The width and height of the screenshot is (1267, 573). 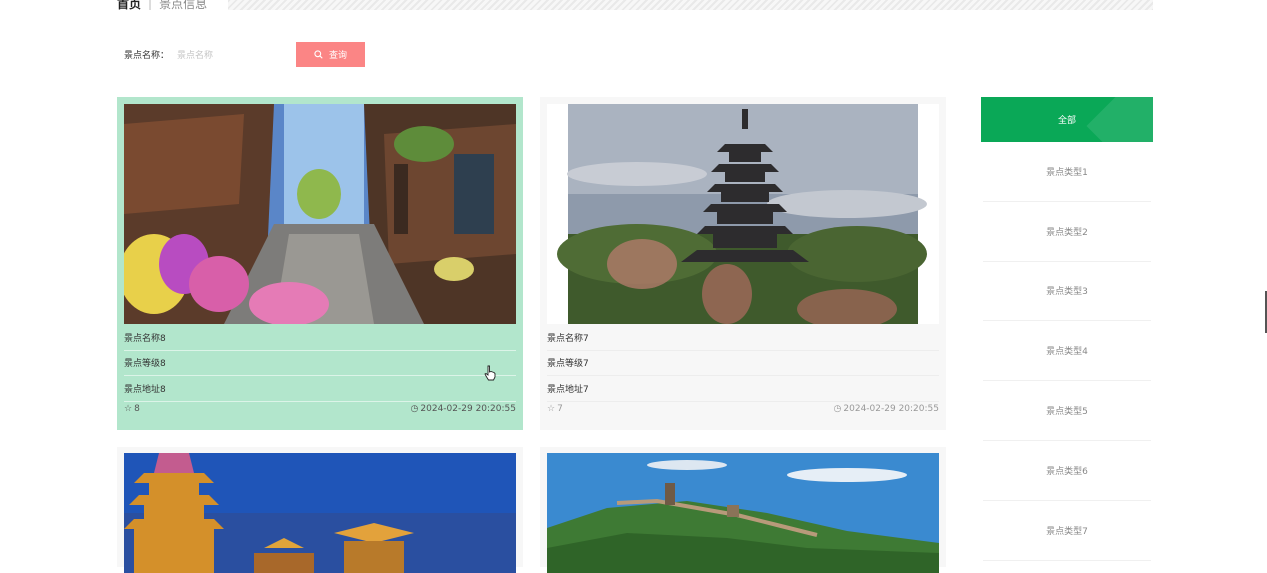 What do you see at coordinates (1067, 292) in the screenshot?
I see `category-item: 景点类型3` at bounding box center [1067, 292].